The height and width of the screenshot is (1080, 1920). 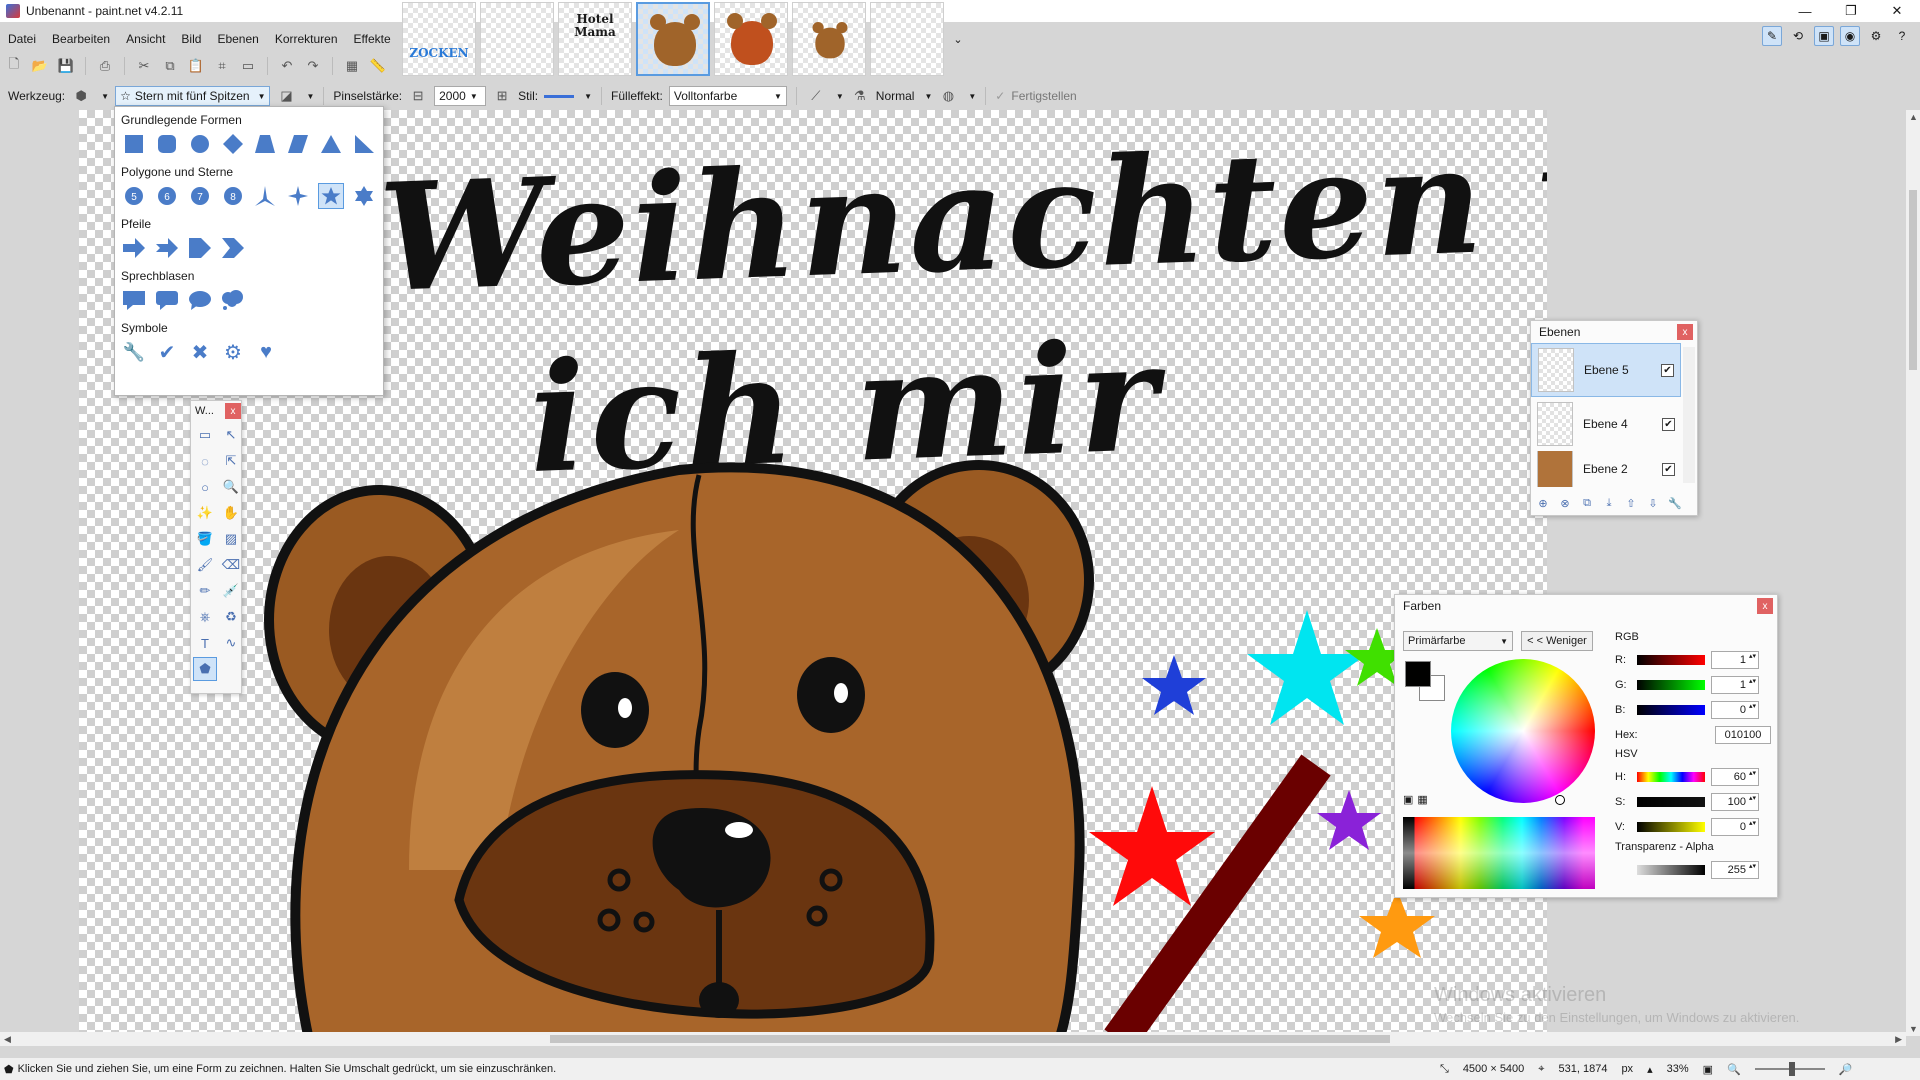 What do you see at coordinates (1565, 503) in the screenshot?
I see `delete-layer-icon: ⊗` at bounding box center [1565, 503].